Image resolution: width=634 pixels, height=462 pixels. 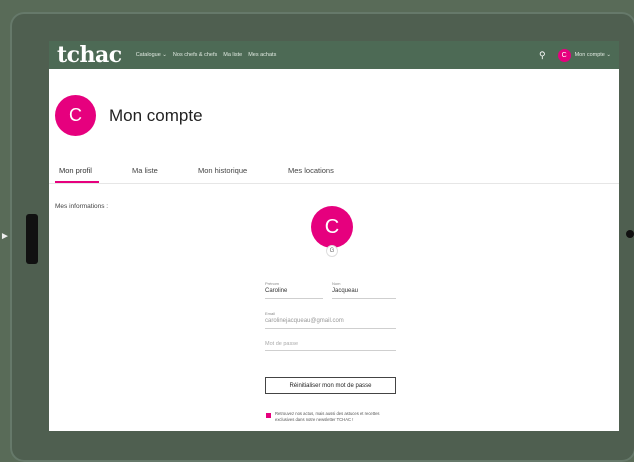 What do you see at coordinates (282, 344) in the screenshot?
I see `password-placeholder: Mot de passe` at bounding box center [282, 344].